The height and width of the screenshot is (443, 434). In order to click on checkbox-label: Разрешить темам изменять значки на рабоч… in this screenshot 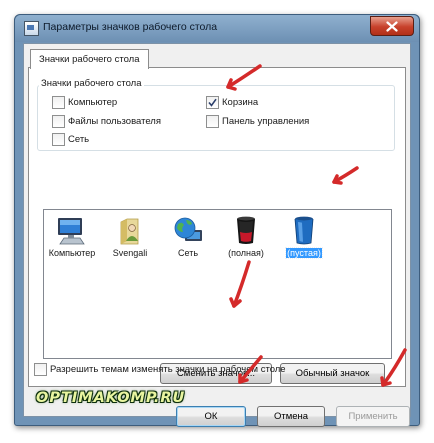, I will do `click(168, 369)`.